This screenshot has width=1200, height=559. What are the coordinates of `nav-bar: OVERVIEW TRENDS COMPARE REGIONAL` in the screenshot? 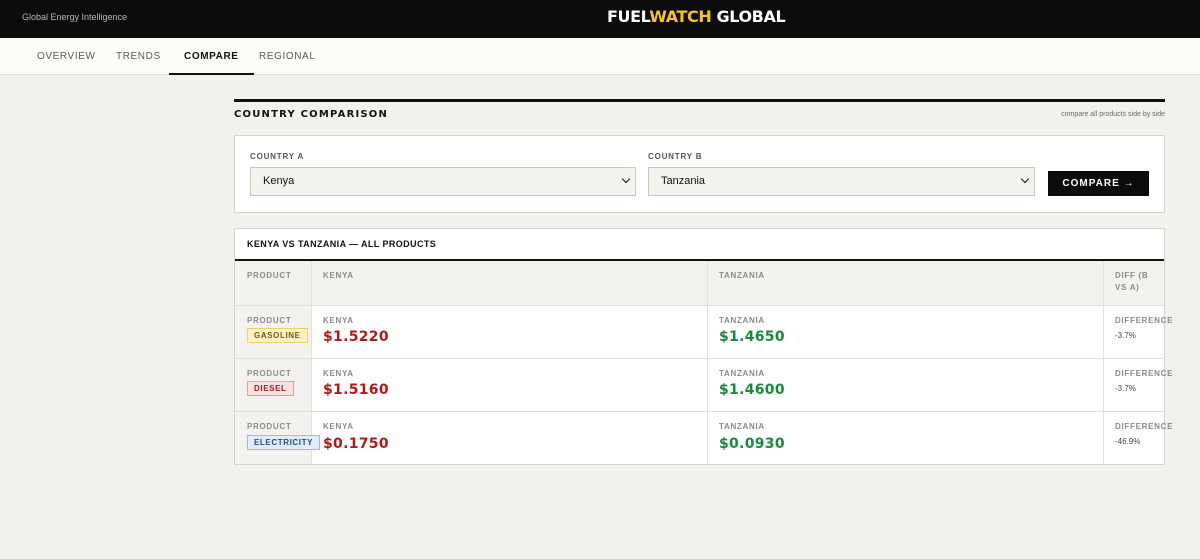 It's located at (600, 56).